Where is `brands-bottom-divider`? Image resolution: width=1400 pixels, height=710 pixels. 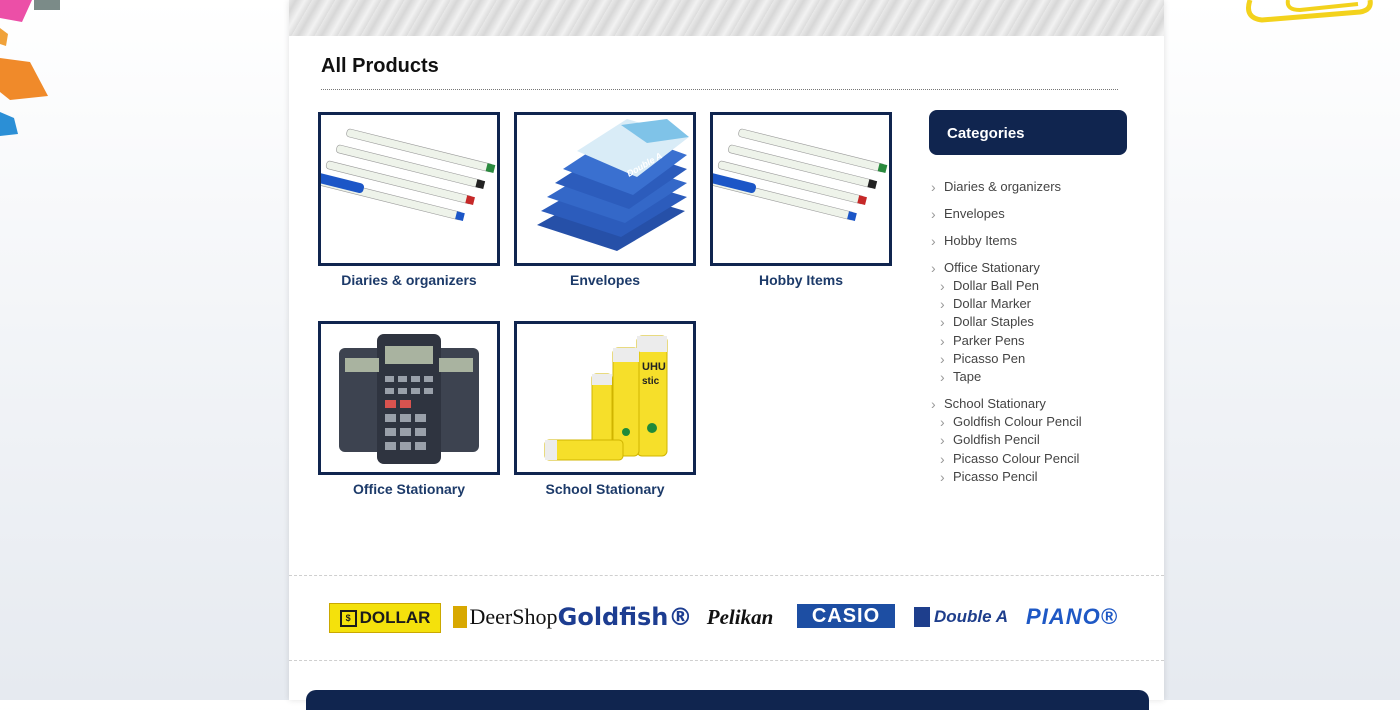
brands-bottom-divider is located at coordinates (726, 660).